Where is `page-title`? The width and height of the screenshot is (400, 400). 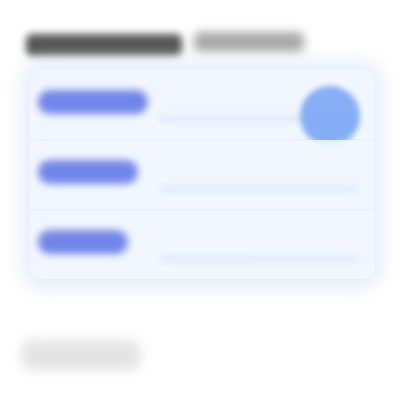 page-title is located at coordinates (104, 45).